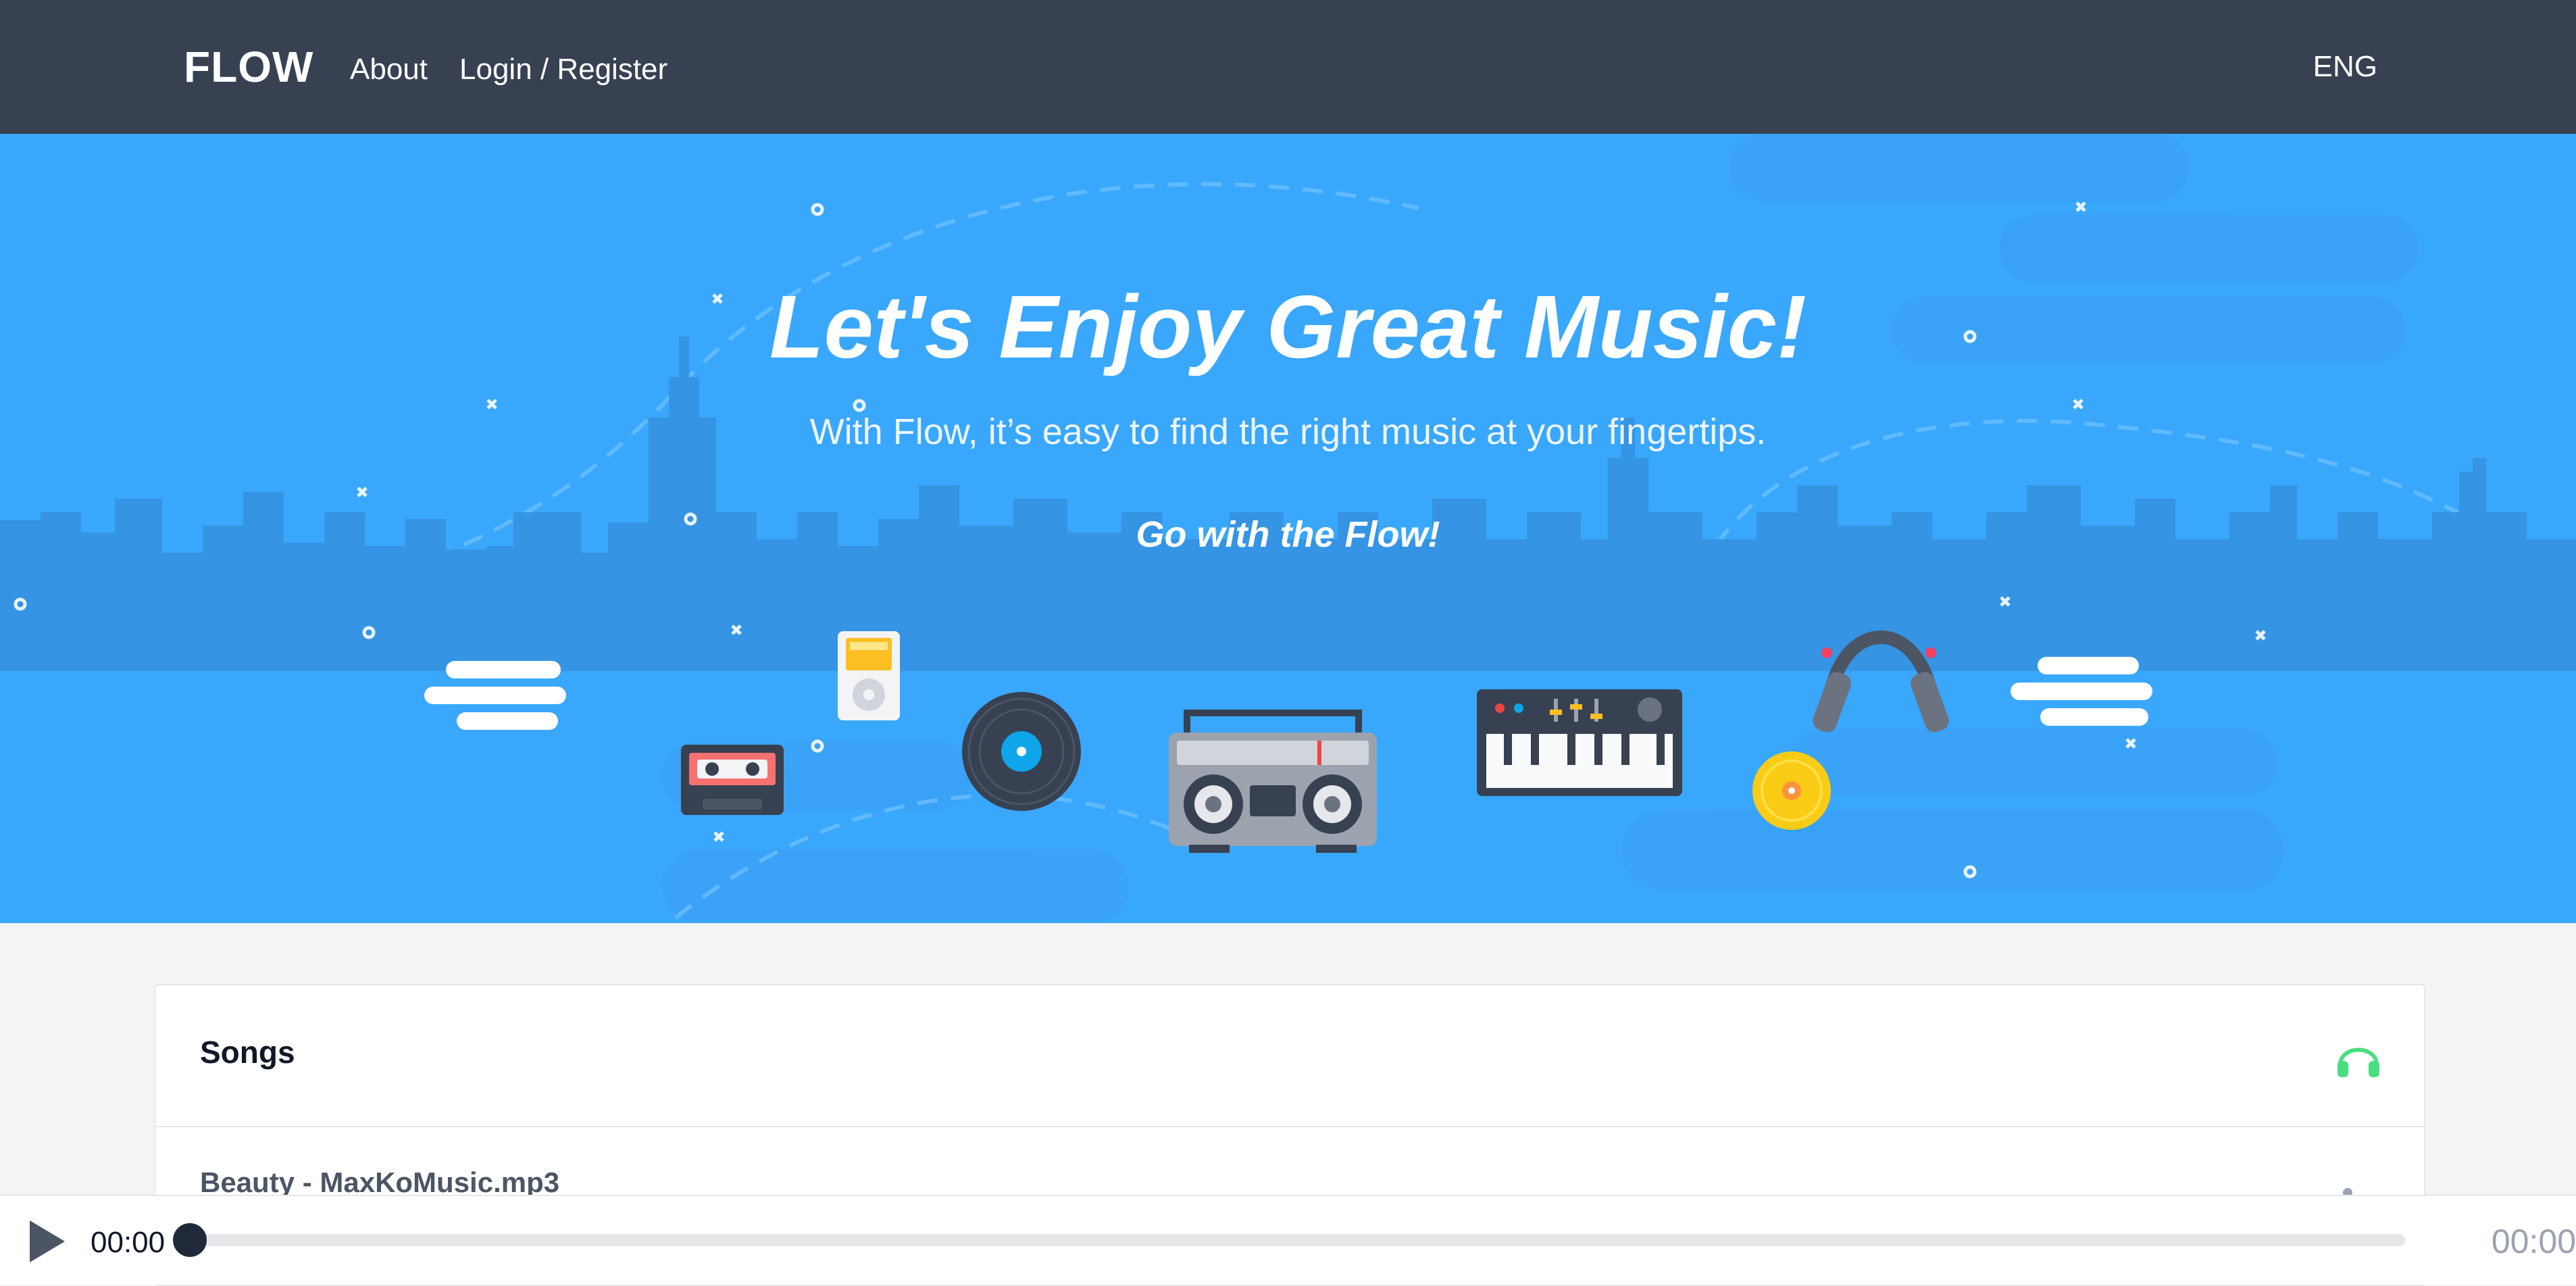 This screenshot has height=1286, width=2576. What do you see at coordinates (2358, 1062) in the screenshot?
I see `headphones-icon` at bounding box center [2358, 1062].